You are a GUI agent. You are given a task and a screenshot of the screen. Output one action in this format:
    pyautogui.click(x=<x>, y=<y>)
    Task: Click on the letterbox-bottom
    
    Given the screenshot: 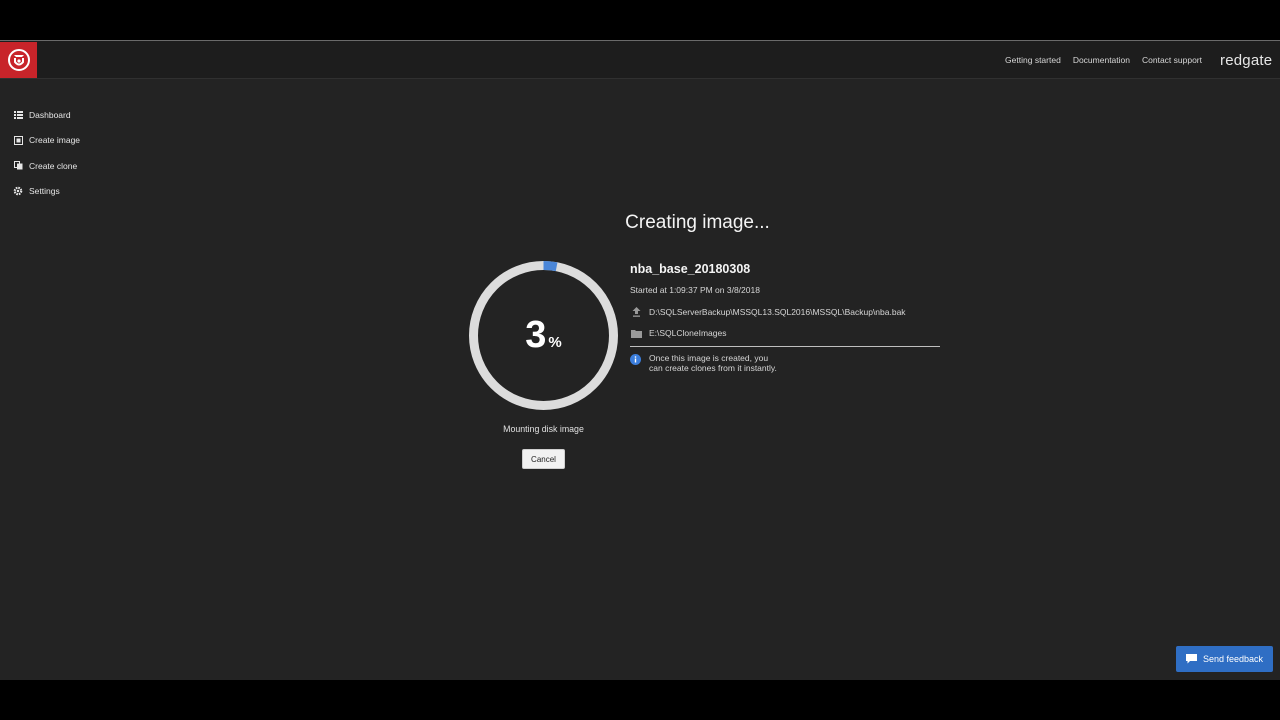 What is the action you would take?
    pyautogui.click(x=640, y=700)
    